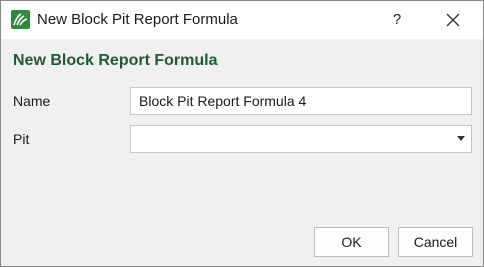 The height and width of the screenshot is (267, 484). I want to click on dropdown-arrow-icon, so click(461, 138).